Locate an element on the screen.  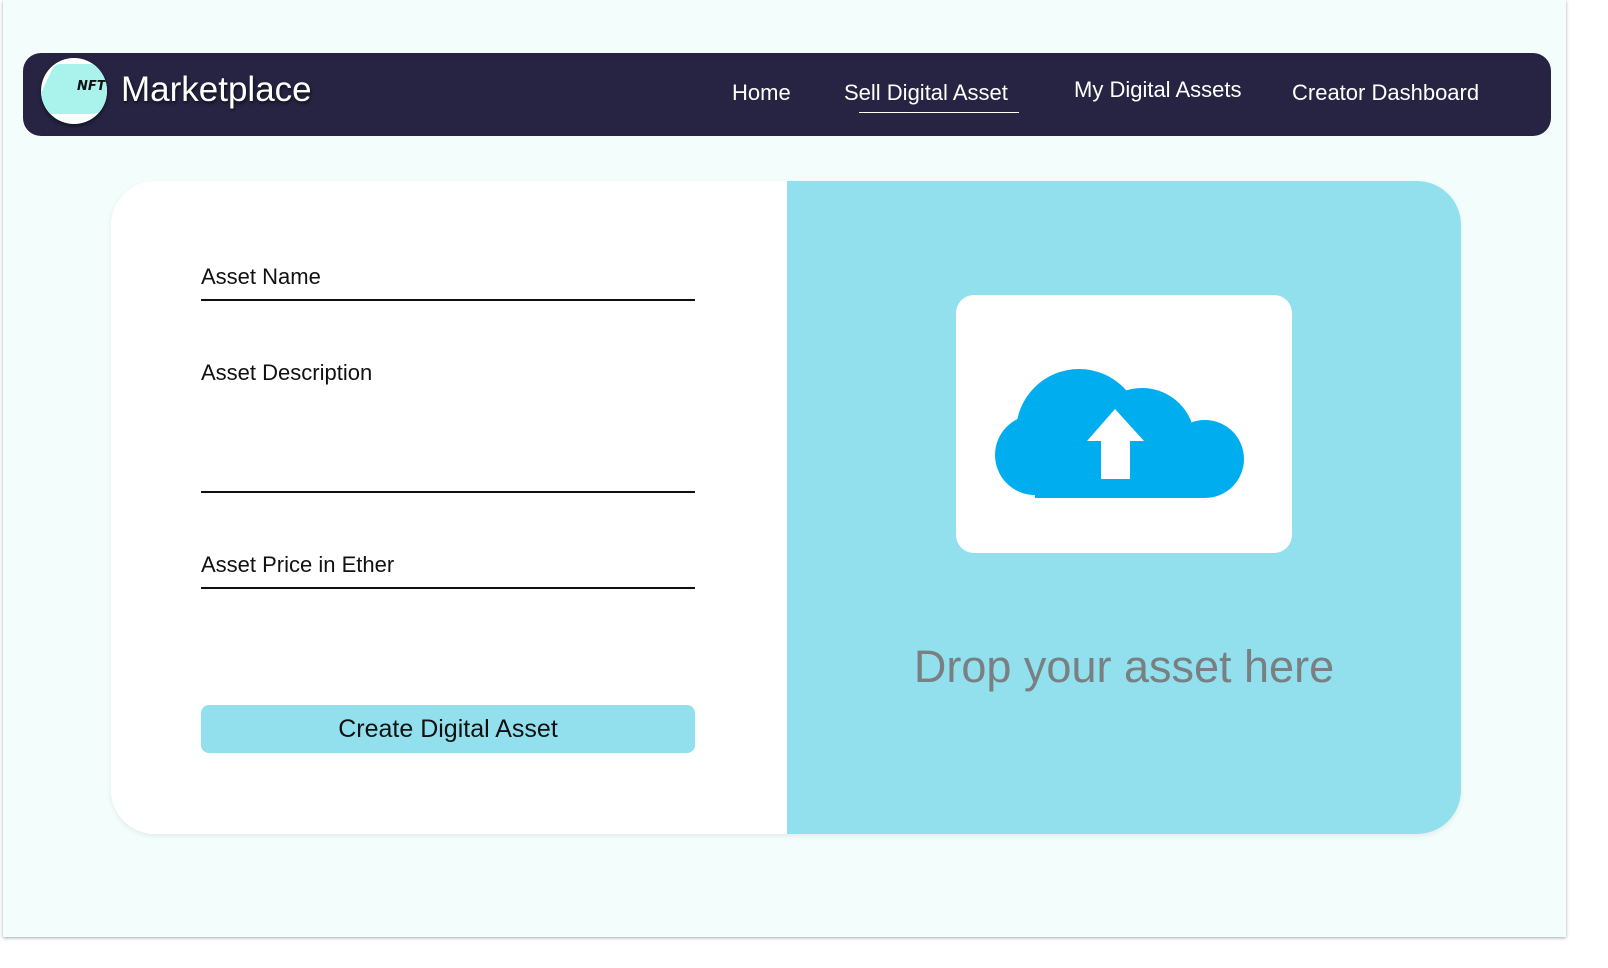
asset-price-input: Asset Price in Ether is located at coordinates (297, 565).